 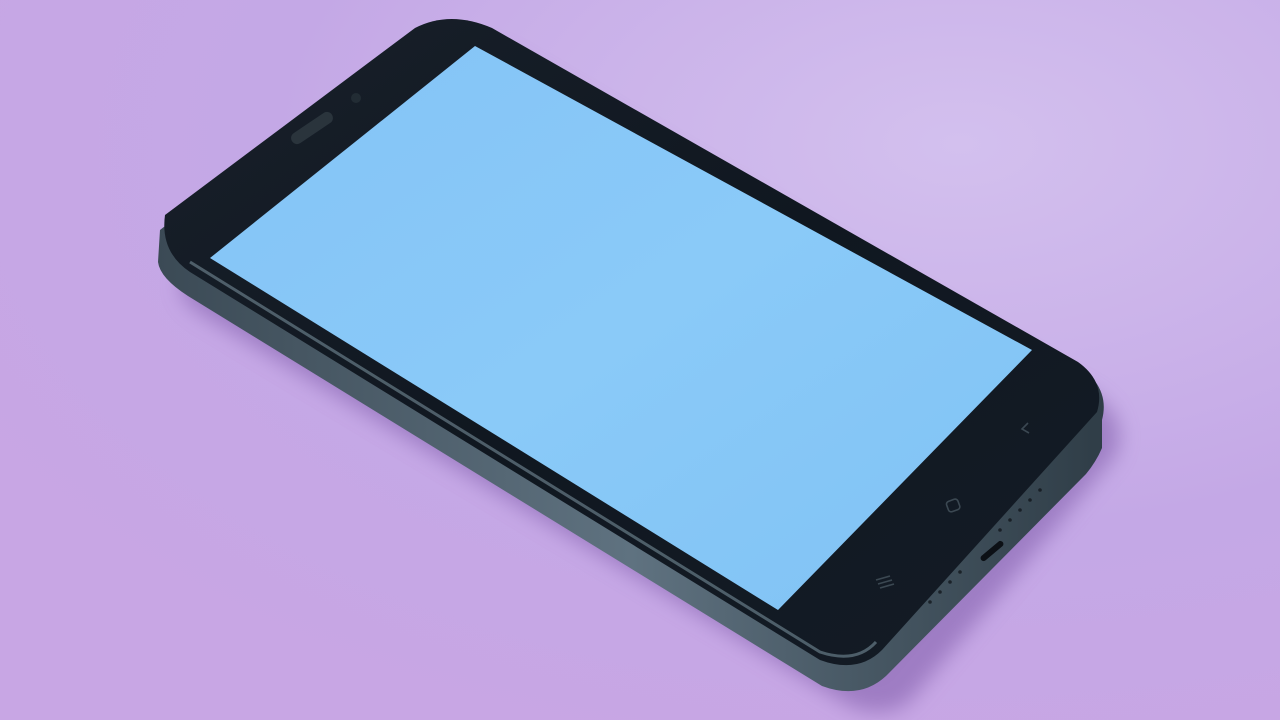 I want to click on front-camera, so click(x=356, y=98).